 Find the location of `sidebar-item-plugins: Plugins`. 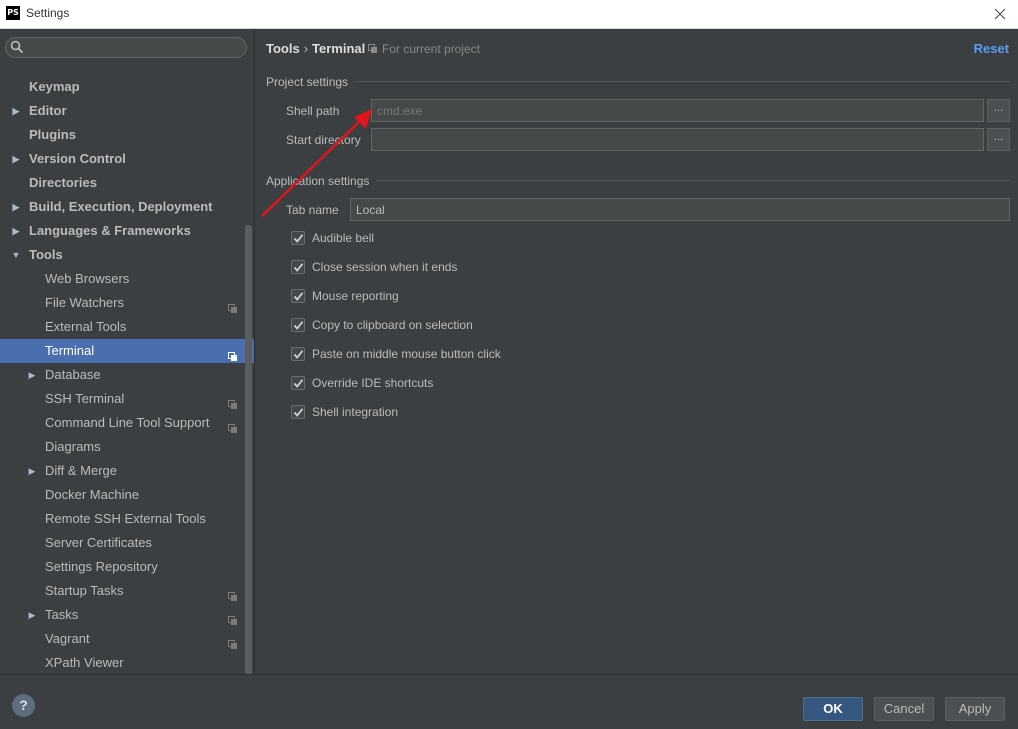

sidebar-item-plugins: Plugins is located at coordinates (127, 135).